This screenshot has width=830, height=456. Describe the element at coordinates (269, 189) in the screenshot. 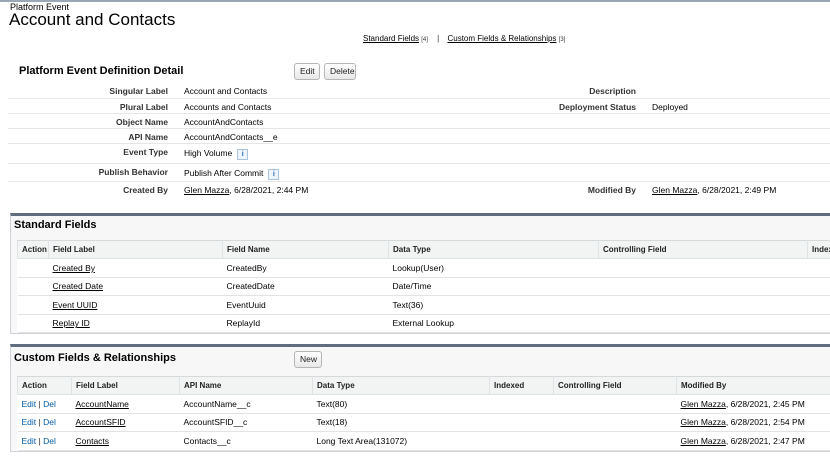

I see `created-by-date: , 6/28/2021, 2:44 PM` at that location.